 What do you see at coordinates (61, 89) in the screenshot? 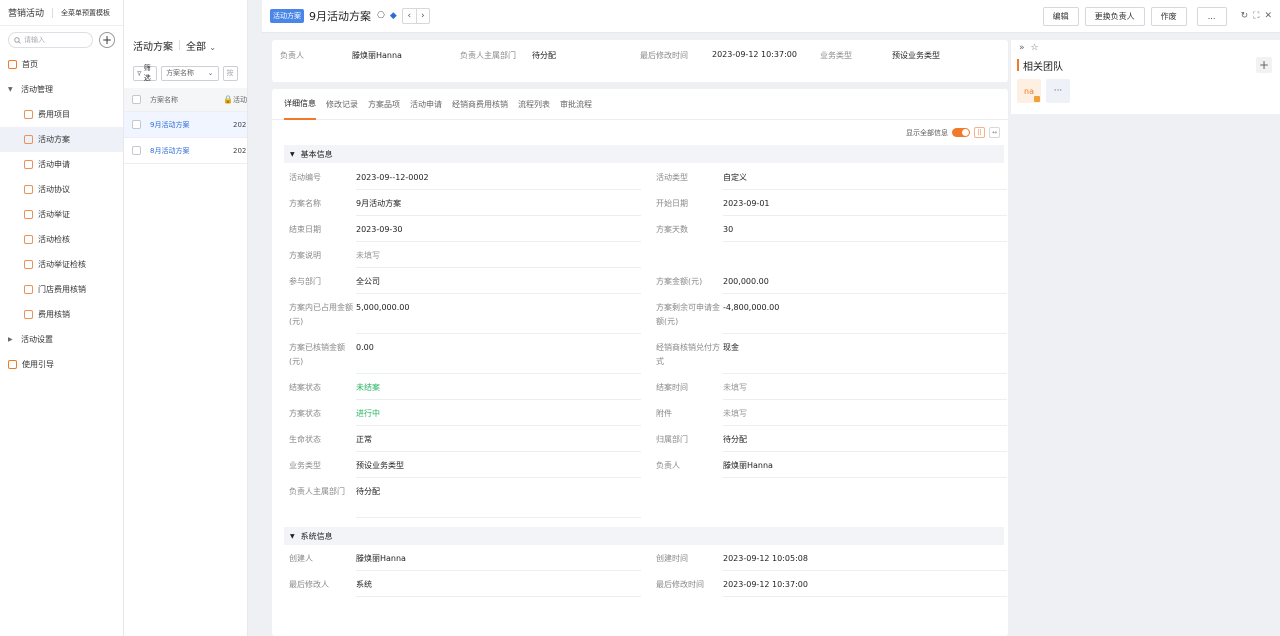
I see `sidebar-item: ▼ 活动管理` at bounding box center [61, 89].